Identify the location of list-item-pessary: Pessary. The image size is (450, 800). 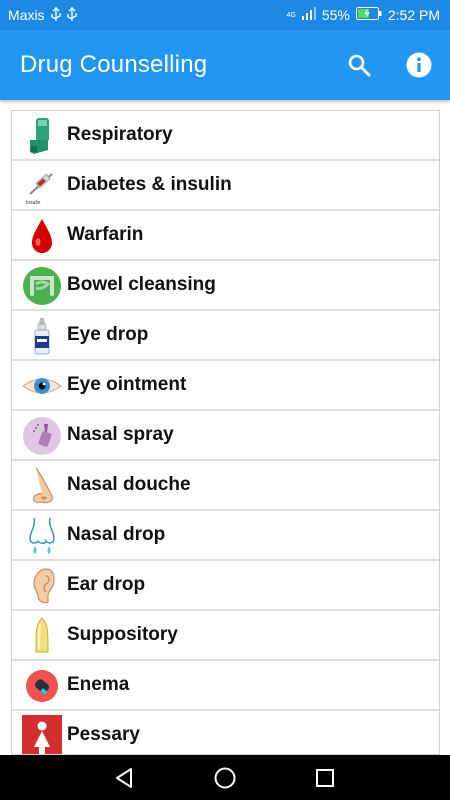
(225, 732).